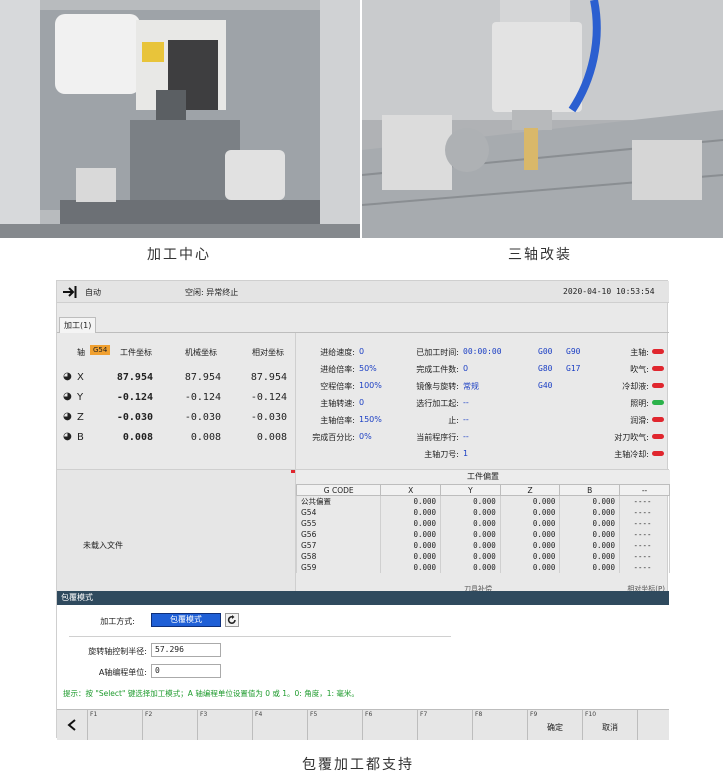 The width and height of the screenshot is (723, 778). What do you see at coordinates (81, 352) in the screenshot?
I see `axis-header: 轴` at bounding box center [81, 352].